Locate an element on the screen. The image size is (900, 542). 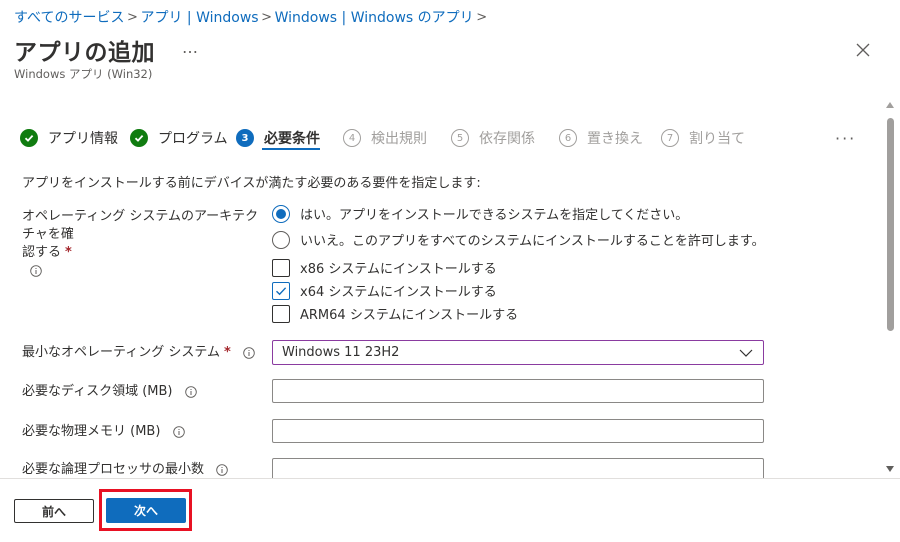
physical-memory-input is located at coordinates (518, 431).